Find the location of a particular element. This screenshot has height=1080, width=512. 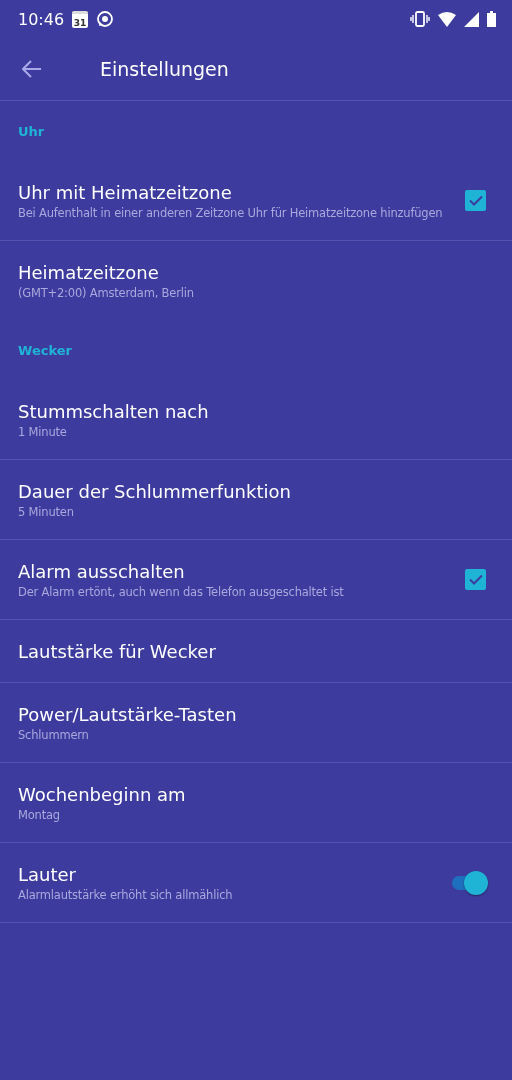

settings-row: Heimatzeitzone (GMT+2:00) Amsterdam, Berlin is located at coordinates (256, 280).